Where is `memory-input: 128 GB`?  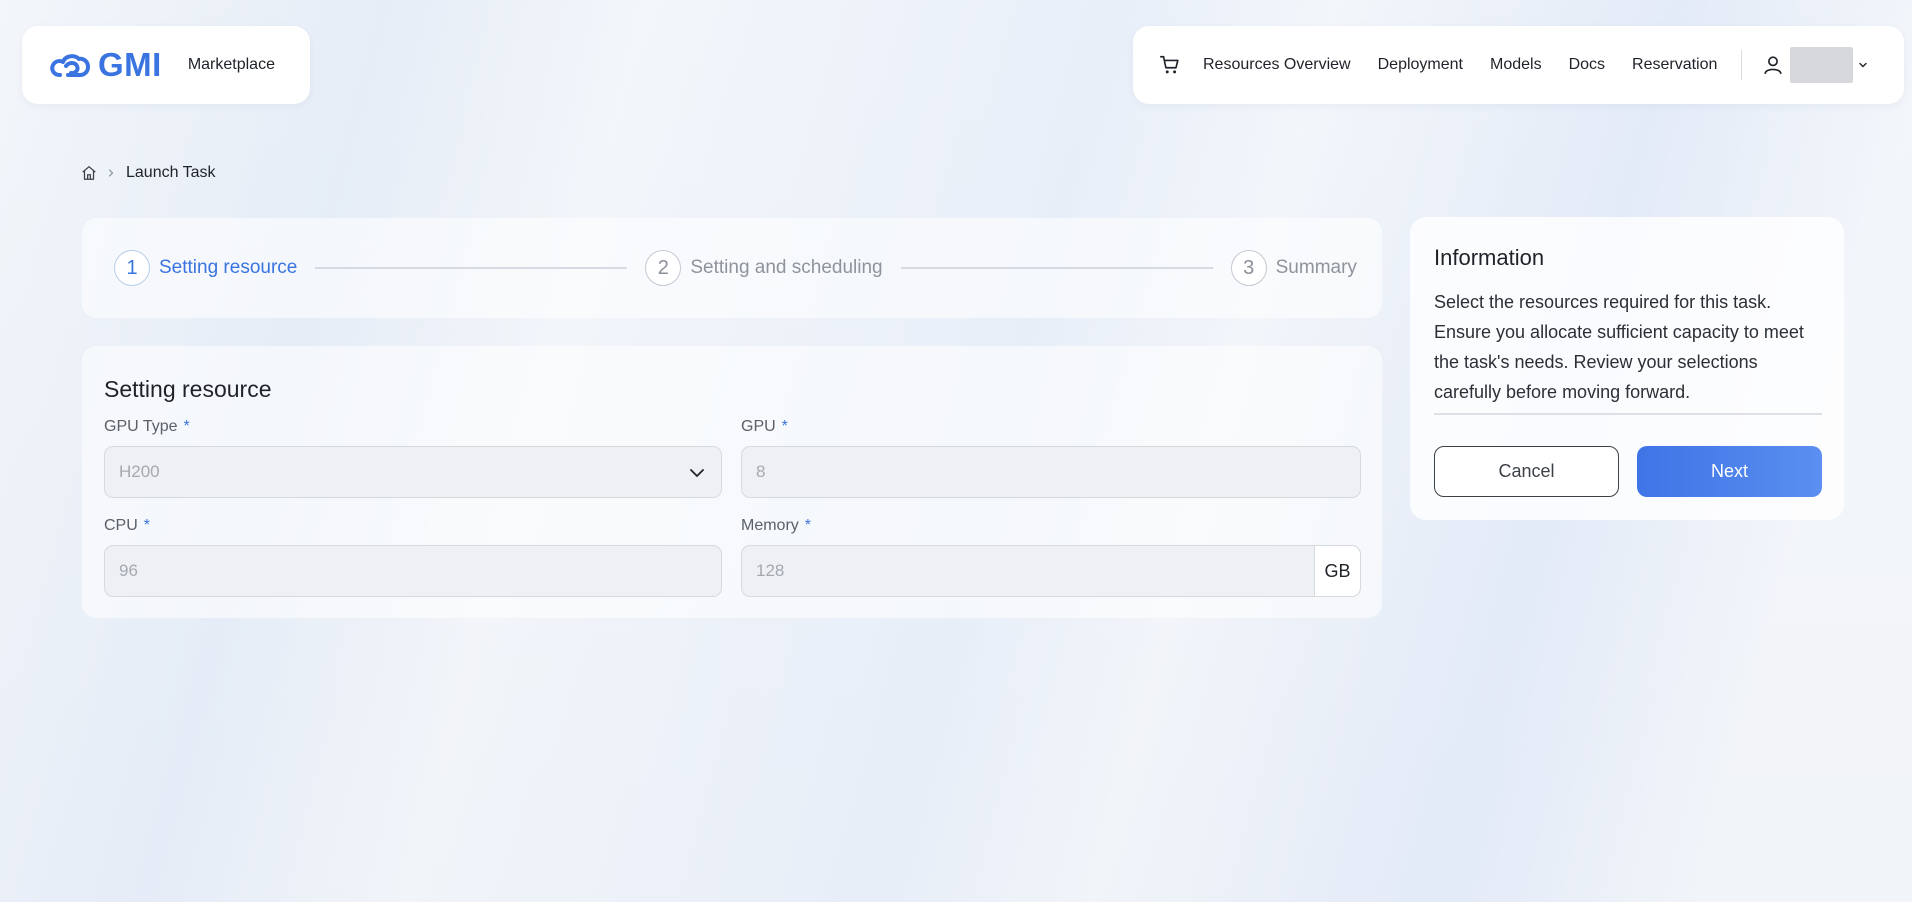 memory-input: 128 GB is located at coordinates (1051, 571).